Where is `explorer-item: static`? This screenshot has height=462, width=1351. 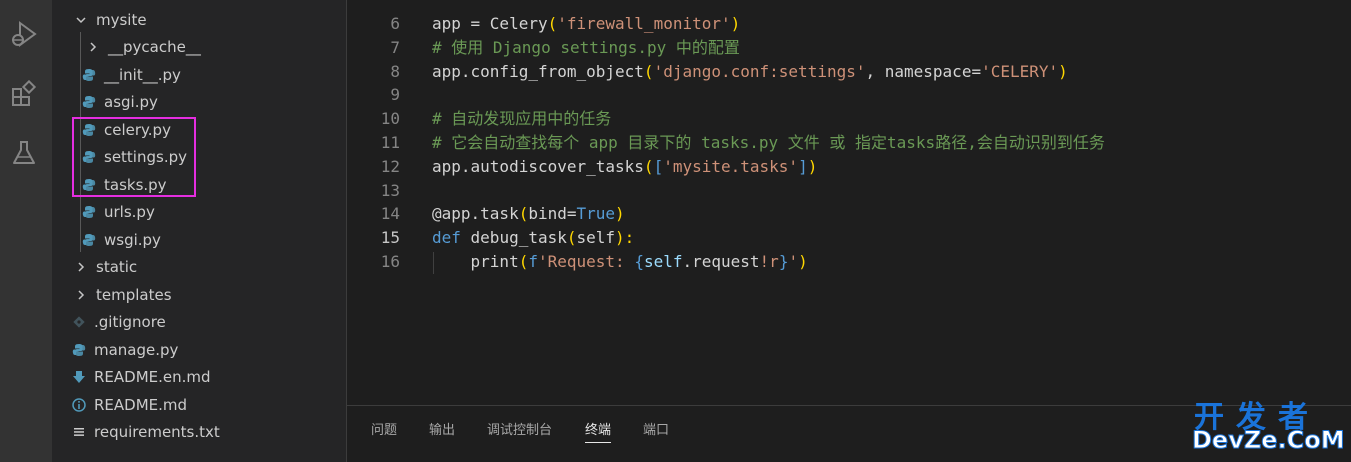
explorer-item: static is located at coordinates (104, 266).